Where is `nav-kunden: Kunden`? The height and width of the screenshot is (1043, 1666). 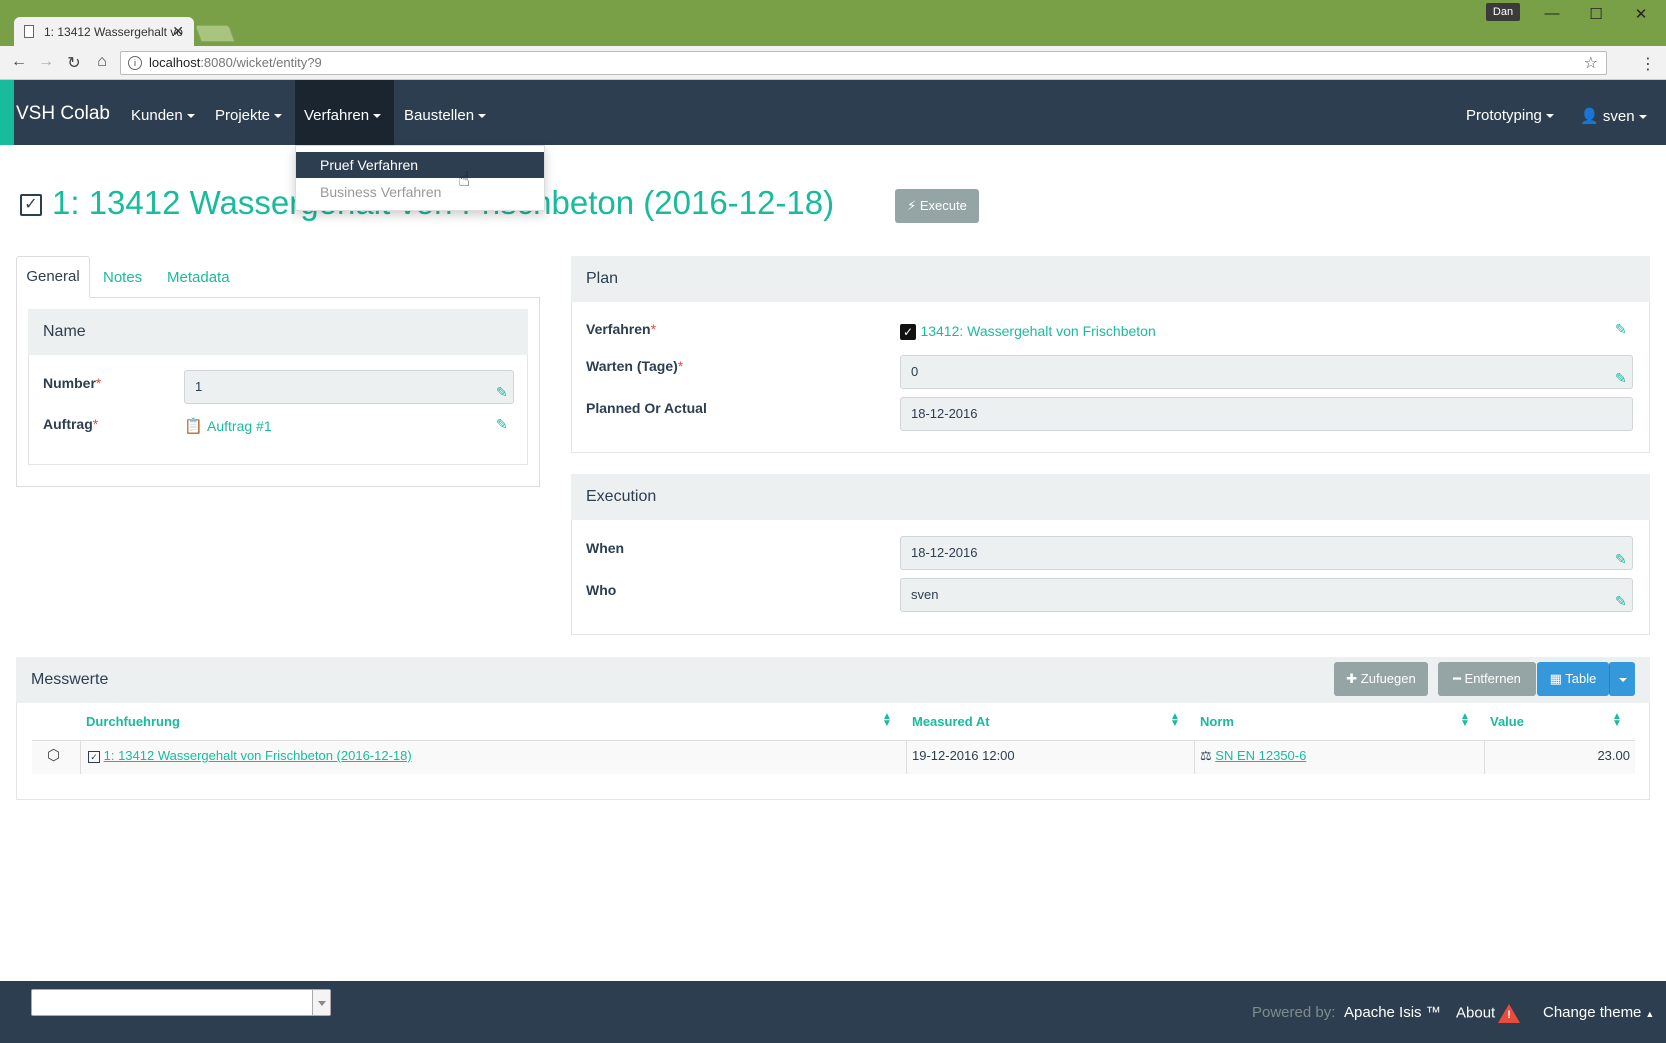
nav-kunden: Kunden is located at coordinates (163, 115).